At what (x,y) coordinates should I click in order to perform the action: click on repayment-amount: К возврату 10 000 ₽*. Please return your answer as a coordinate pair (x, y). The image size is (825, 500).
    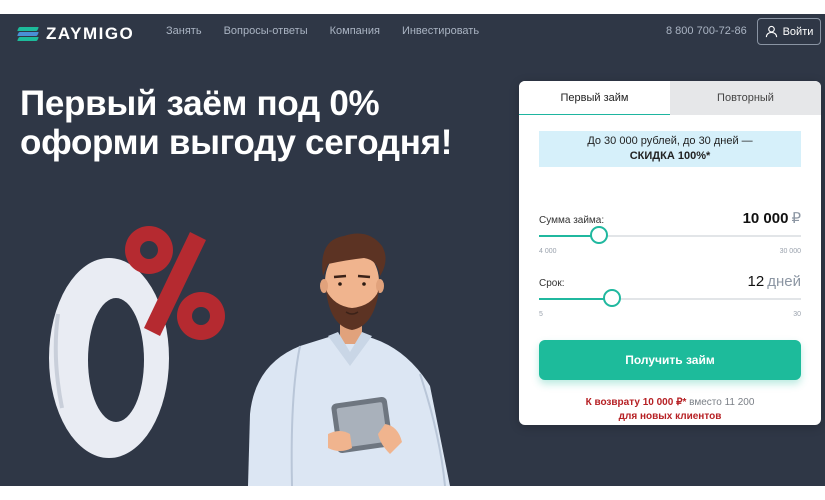
    Looking at the image, I should click on (636, 402).